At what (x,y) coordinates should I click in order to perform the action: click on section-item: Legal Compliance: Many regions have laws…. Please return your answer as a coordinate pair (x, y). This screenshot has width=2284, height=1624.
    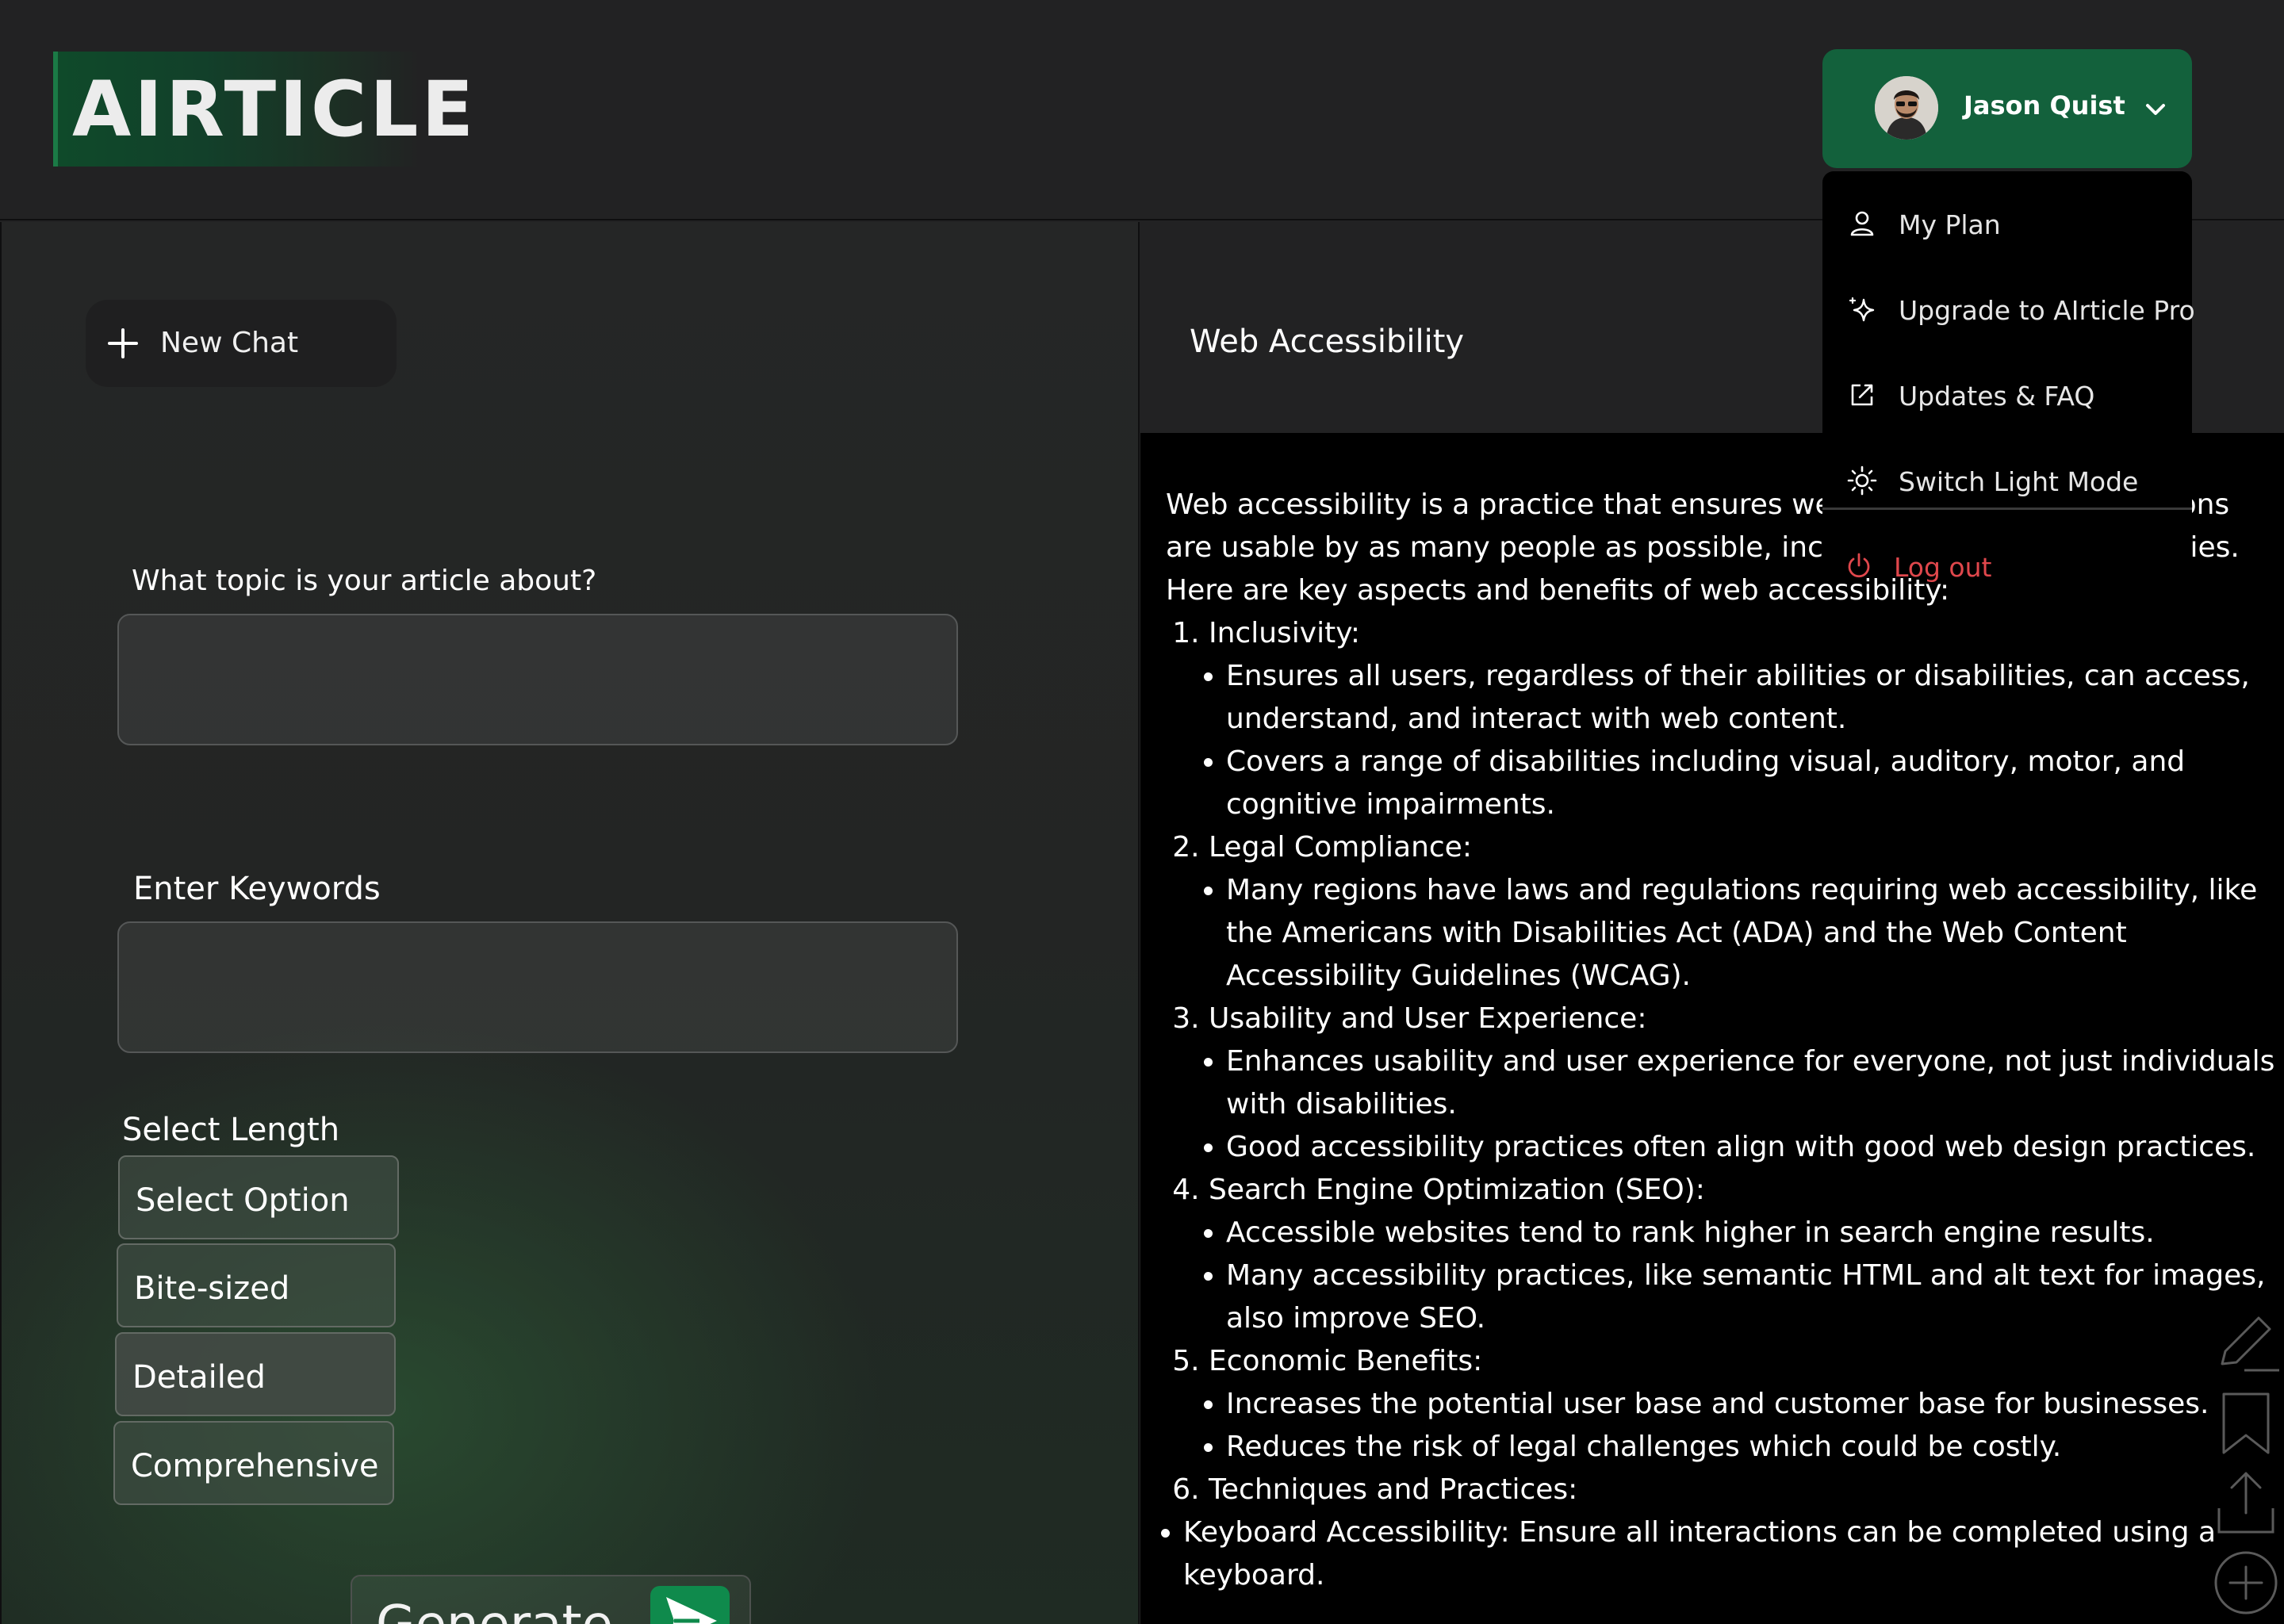
    Looking at the image, I should click on (1746, 912).